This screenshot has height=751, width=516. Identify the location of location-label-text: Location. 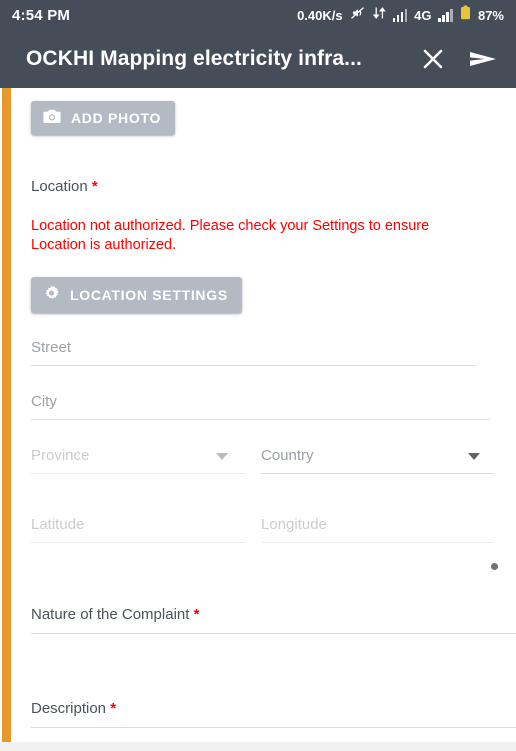
(59, 186).